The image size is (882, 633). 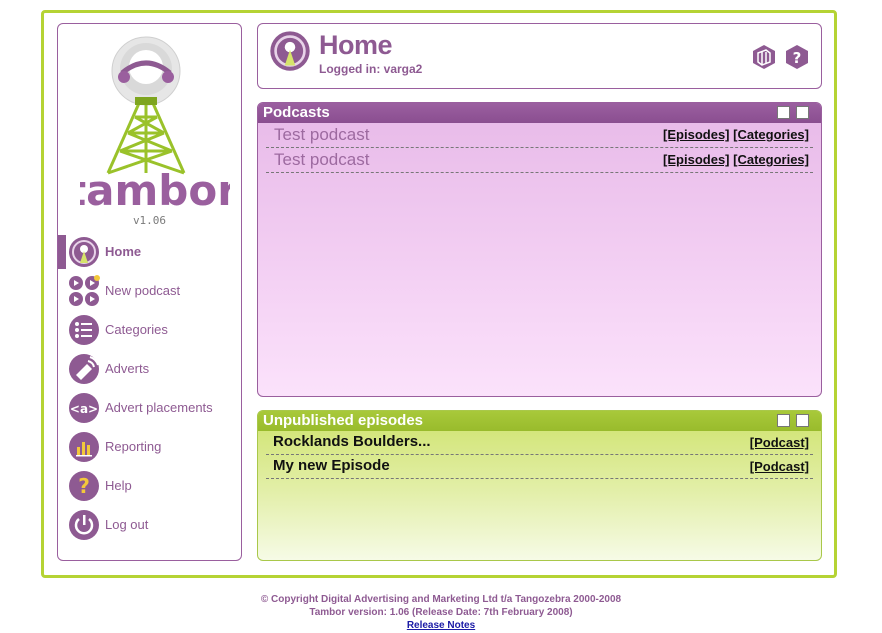 I want to click on logo-wordmark: tambor, so click(x=155, y=189).